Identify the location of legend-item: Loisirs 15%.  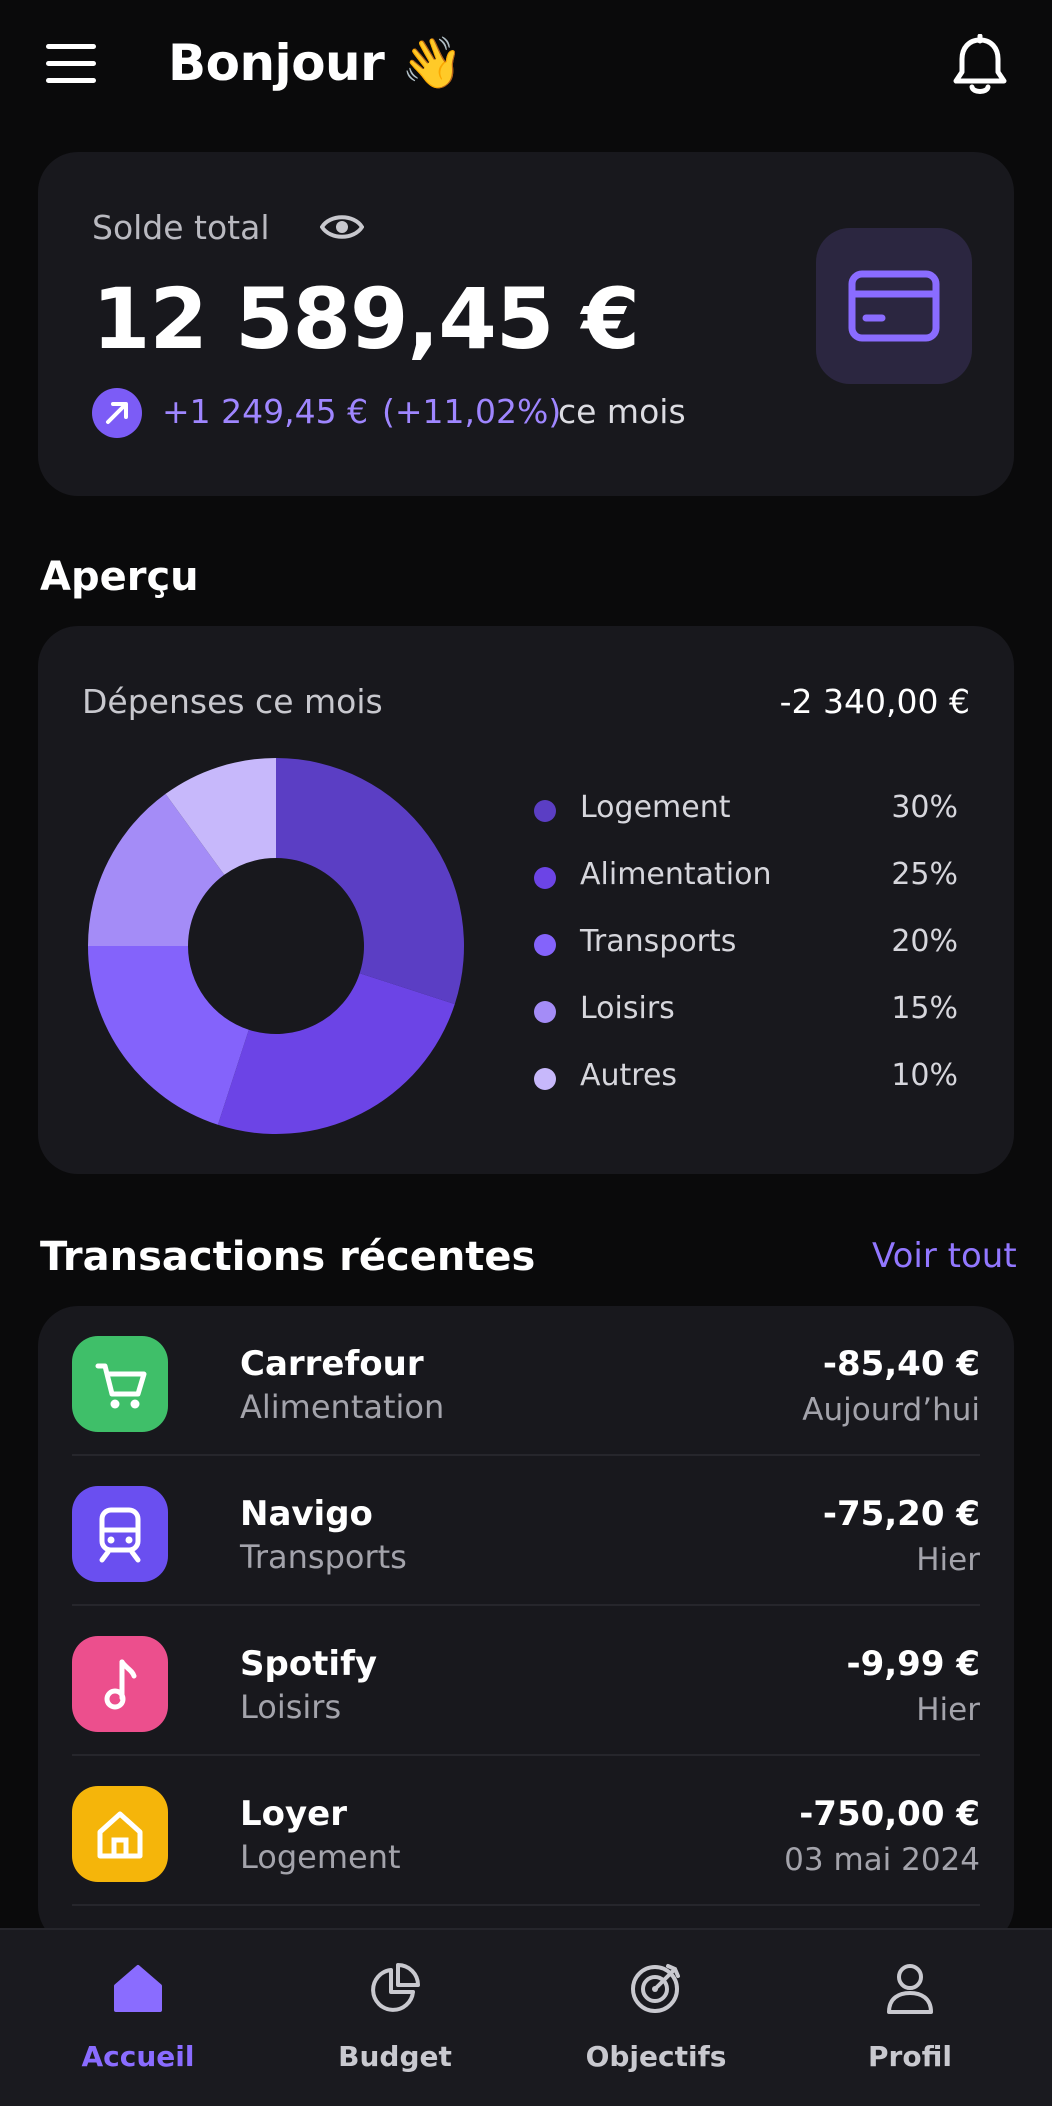
(769, 1024).